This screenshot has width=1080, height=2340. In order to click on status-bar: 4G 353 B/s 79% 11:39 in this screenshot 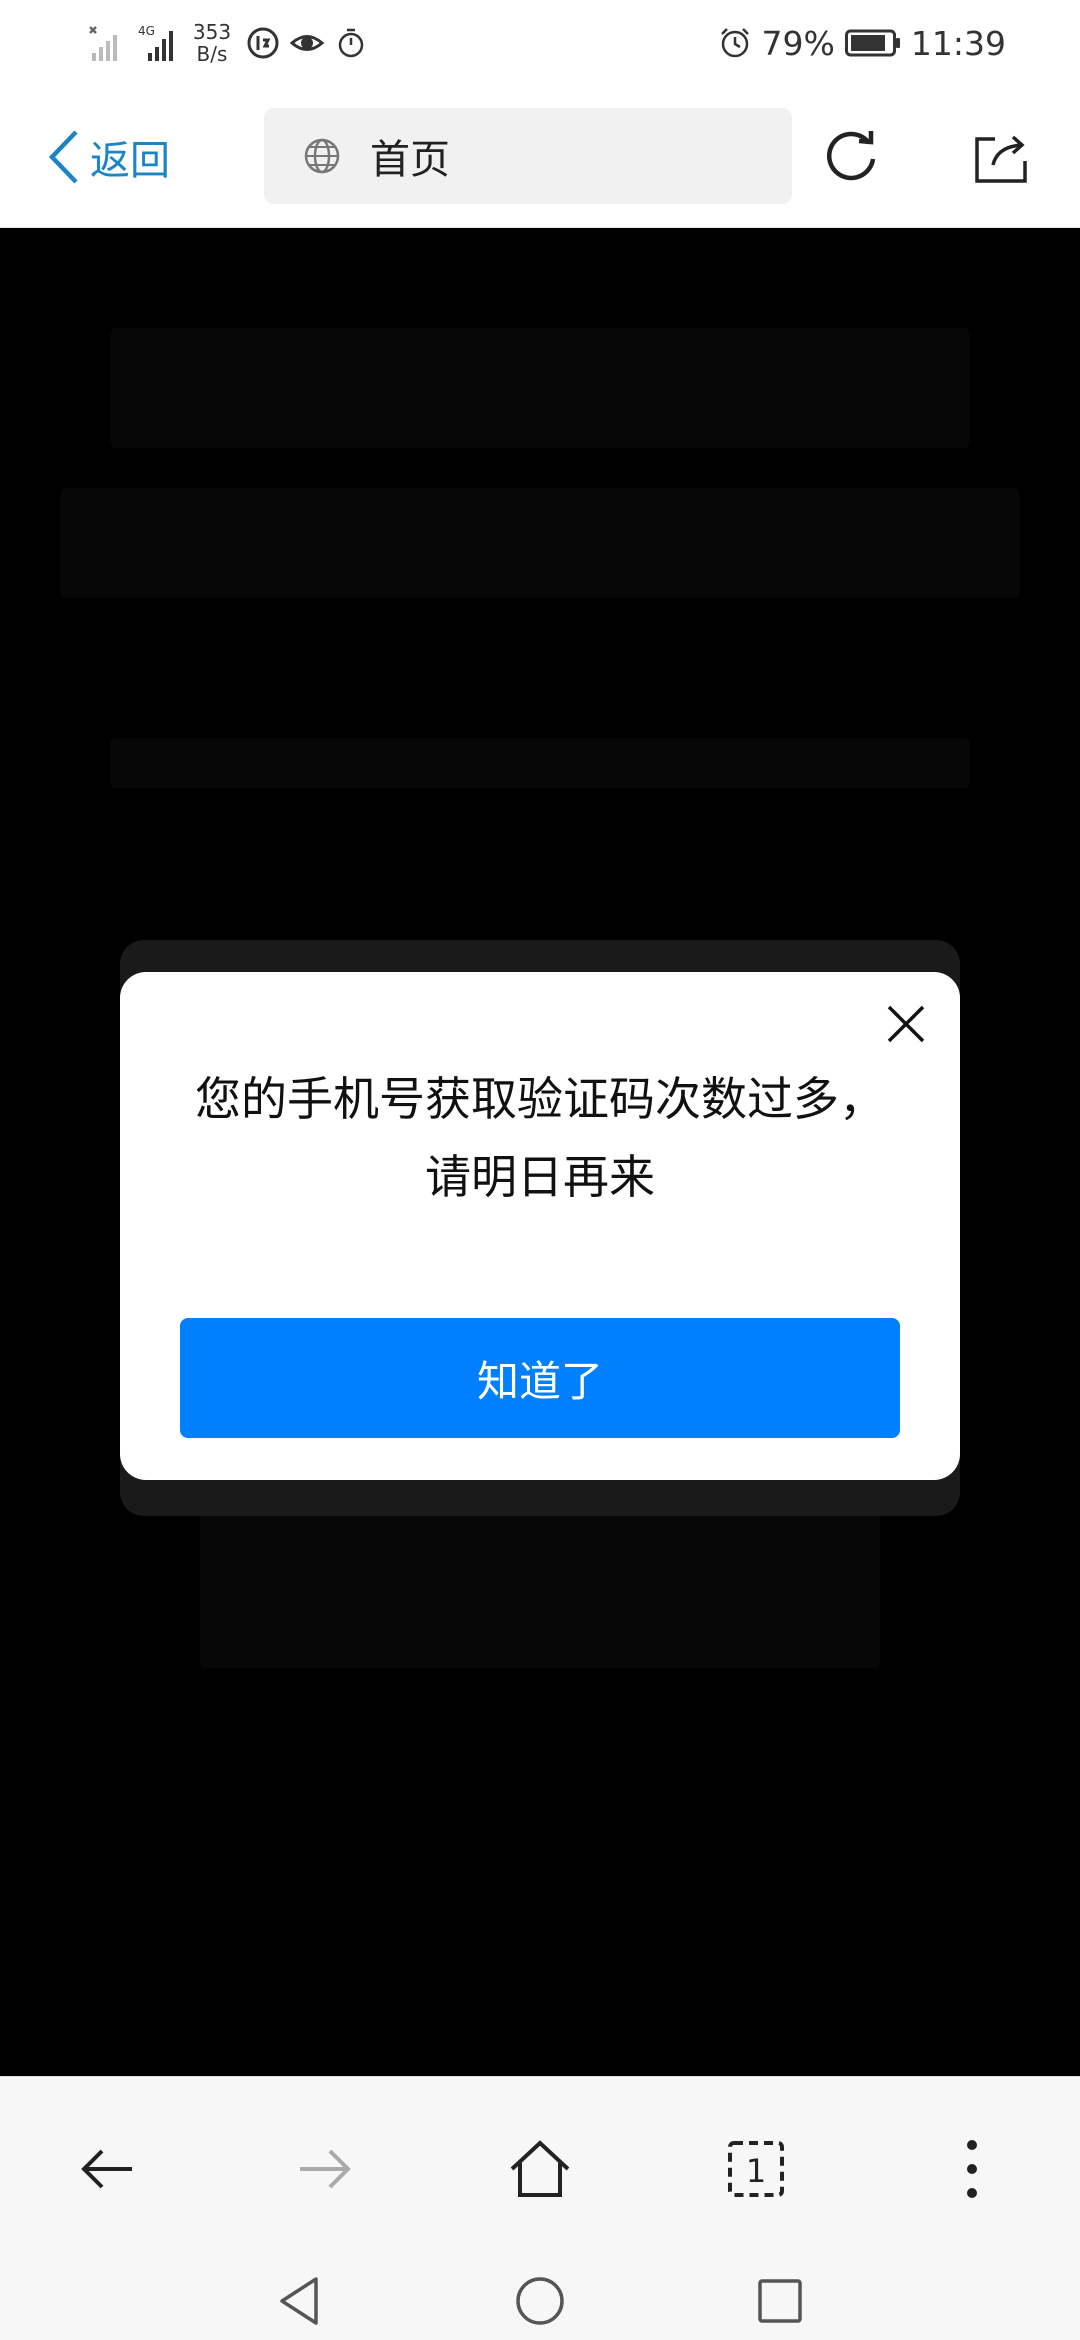, I will do `click(540, 43)`.